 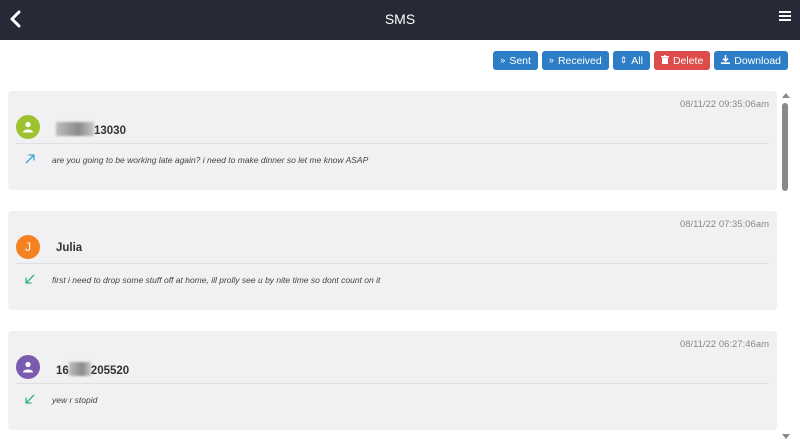 I want to click on received-button-label: Received, so click(x=579, y=60).